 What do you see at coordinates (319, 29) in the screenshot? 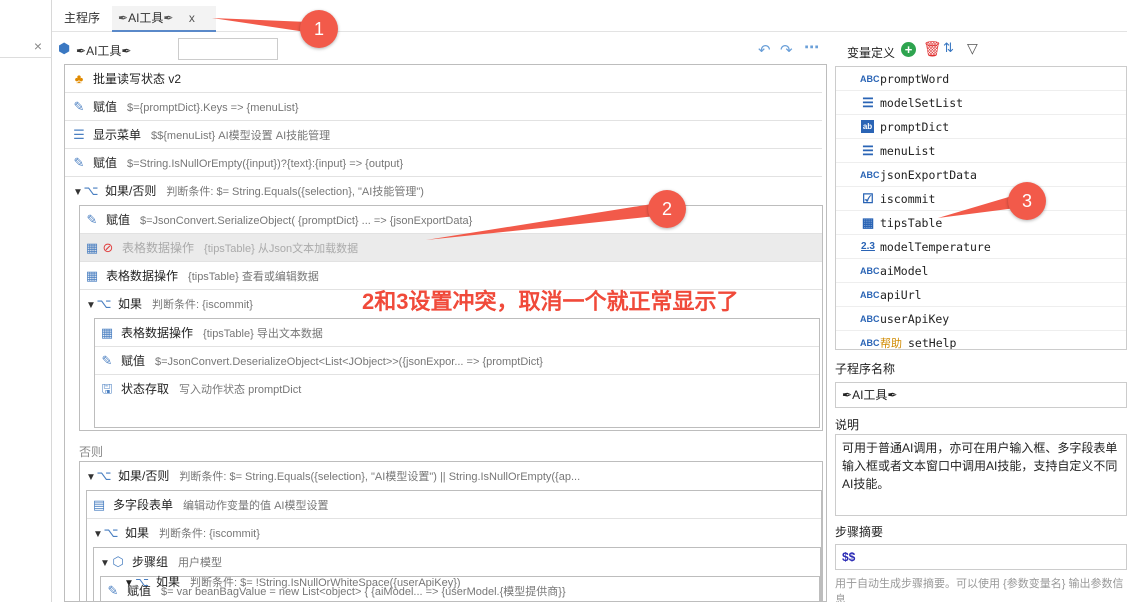
I see `annotation-badge-1: 1` at bounding box center [319, 29].